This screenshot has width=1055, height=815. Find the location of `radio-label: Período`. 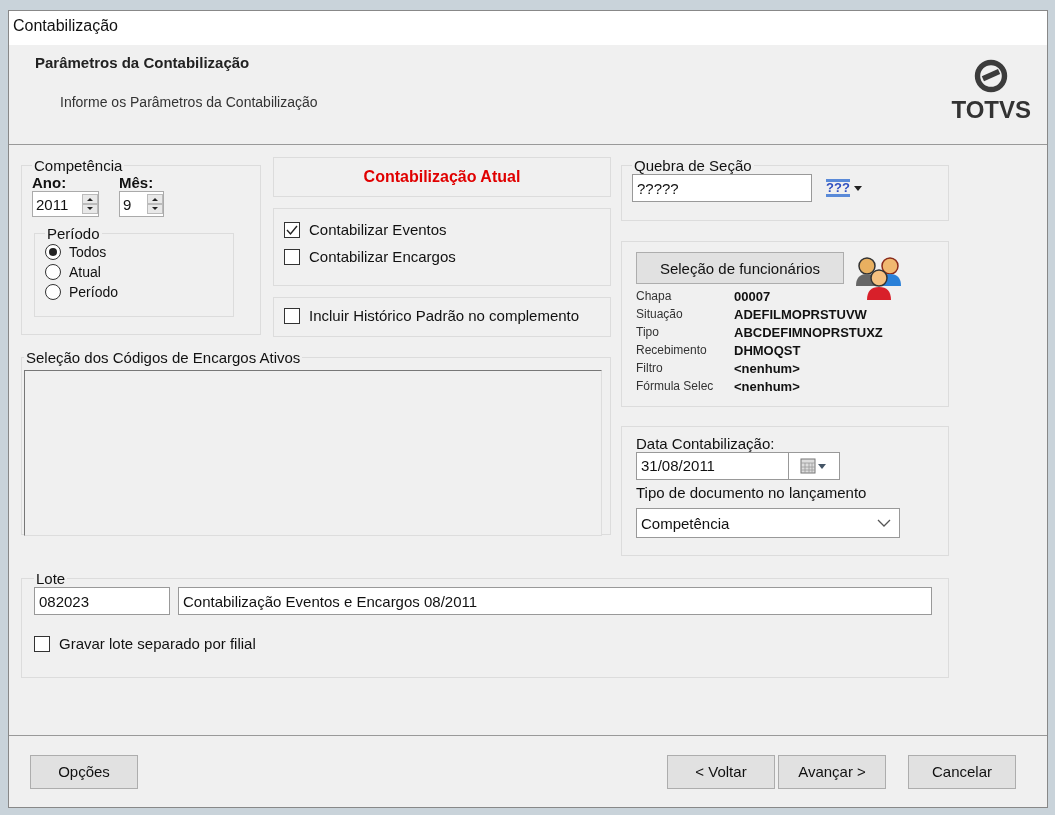

radio-label: Período is located at coordinates (94, 292).